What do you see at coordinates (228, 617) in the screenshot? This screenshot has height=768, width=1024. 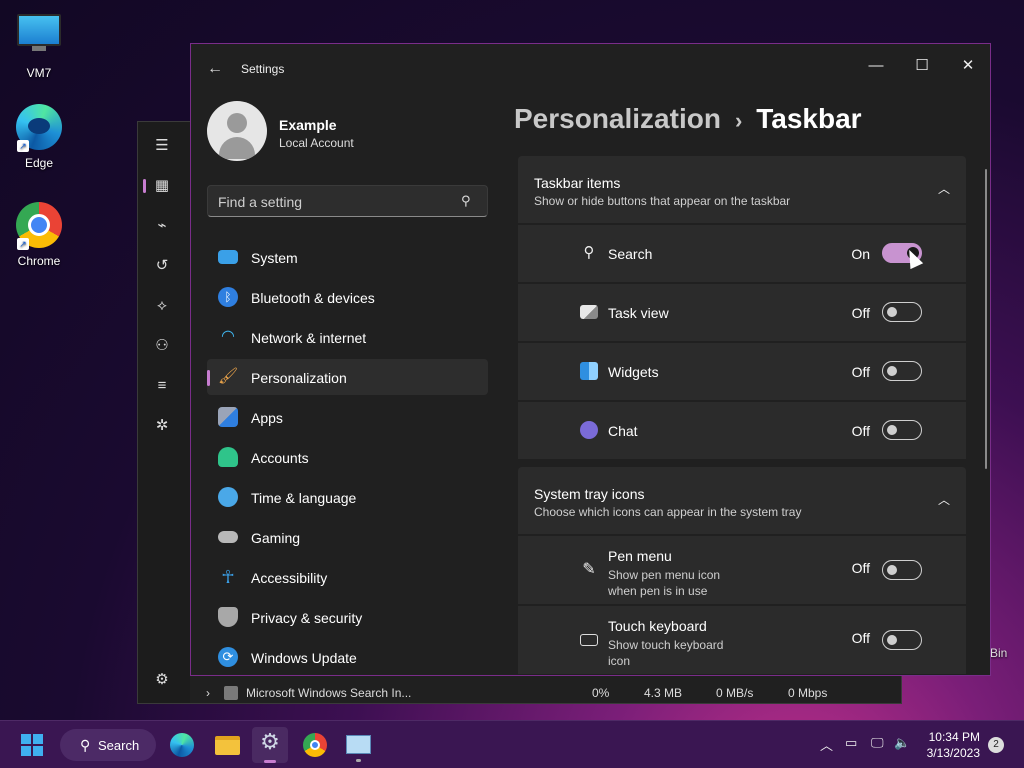 I see `shield-icon` at bounding box center [228, 617].